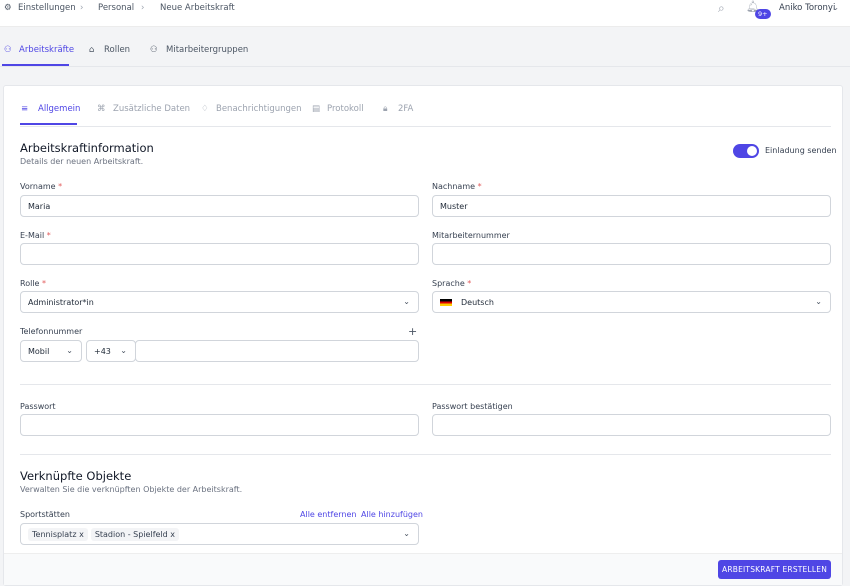 This screenshot has height=586, width=850. What do you see at coordinates (8, 8) in the screenshot?
I see `gear-icon: ⚙` at bounding box center [8, 8].